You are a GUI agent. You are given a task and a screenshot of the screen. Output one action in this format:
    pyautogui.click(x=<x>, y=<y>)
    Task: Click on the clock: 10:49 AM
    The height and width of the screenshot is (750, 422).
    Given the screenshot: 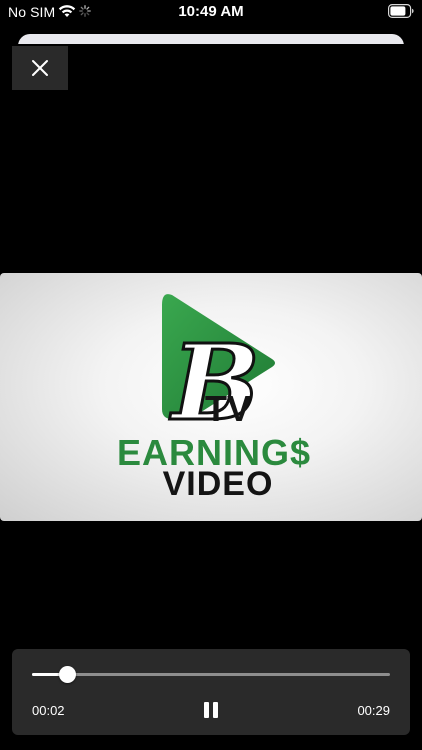 What is the action you would take?
    pyautogui.click(x=211, y=11)
    